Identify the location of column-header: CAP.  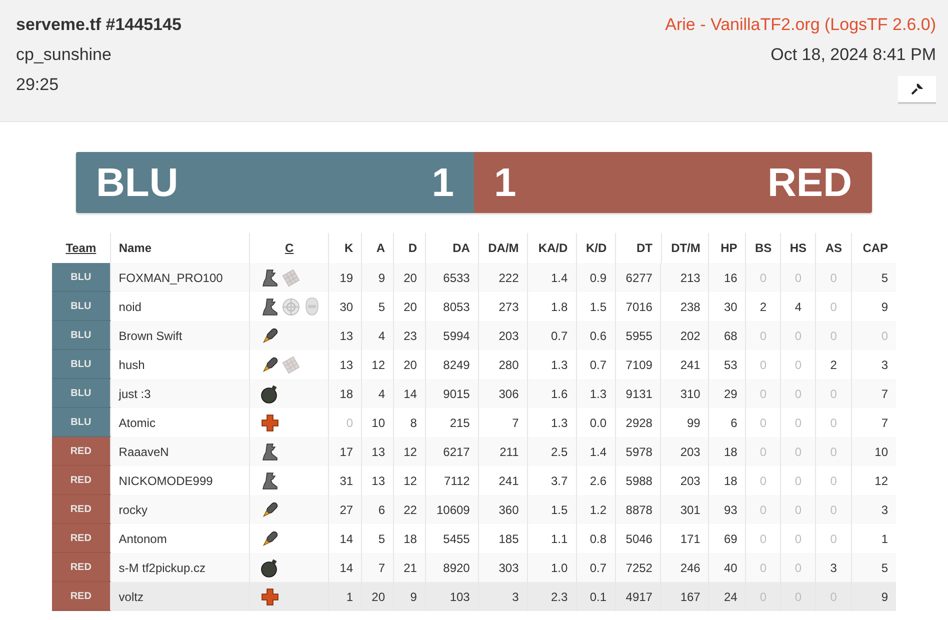
(875, 248).